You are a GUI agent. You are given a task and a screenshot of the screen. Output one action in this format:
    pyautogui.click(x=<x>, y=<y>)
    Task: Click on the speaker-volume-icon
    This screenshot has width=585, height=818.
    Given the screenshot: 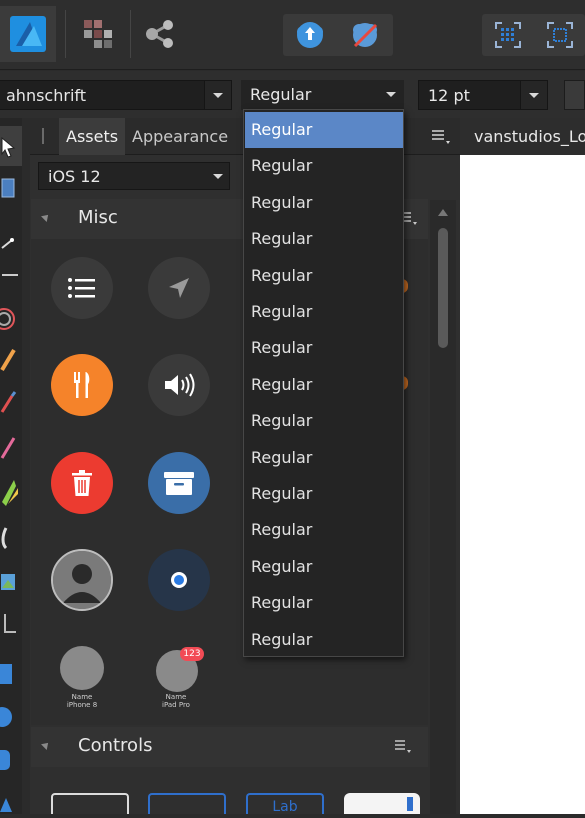 What is the action you would take?
    pyautogui.click(x=179, y=385)
    